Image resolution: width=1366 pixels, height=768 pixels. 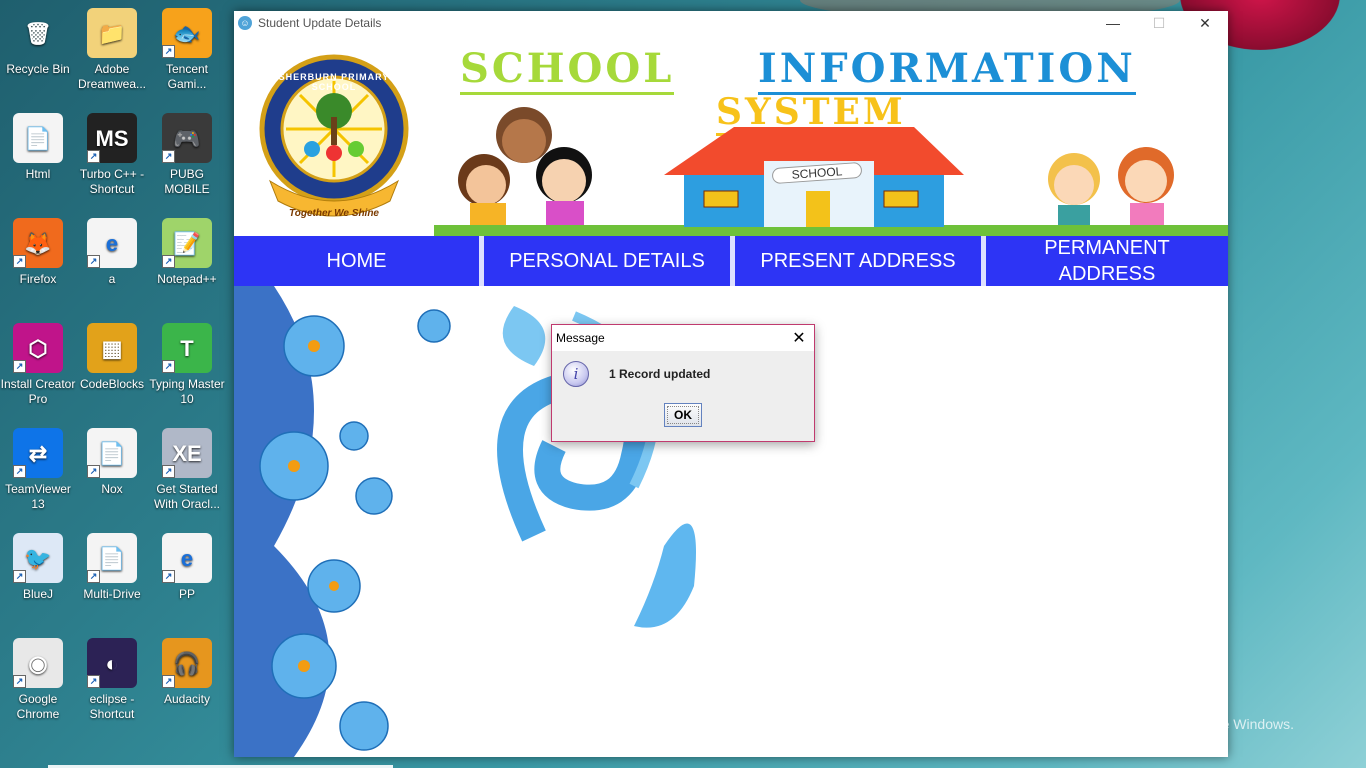 I want to click on dialog-body: i 1 Record updated, so click(x=683, y=369).